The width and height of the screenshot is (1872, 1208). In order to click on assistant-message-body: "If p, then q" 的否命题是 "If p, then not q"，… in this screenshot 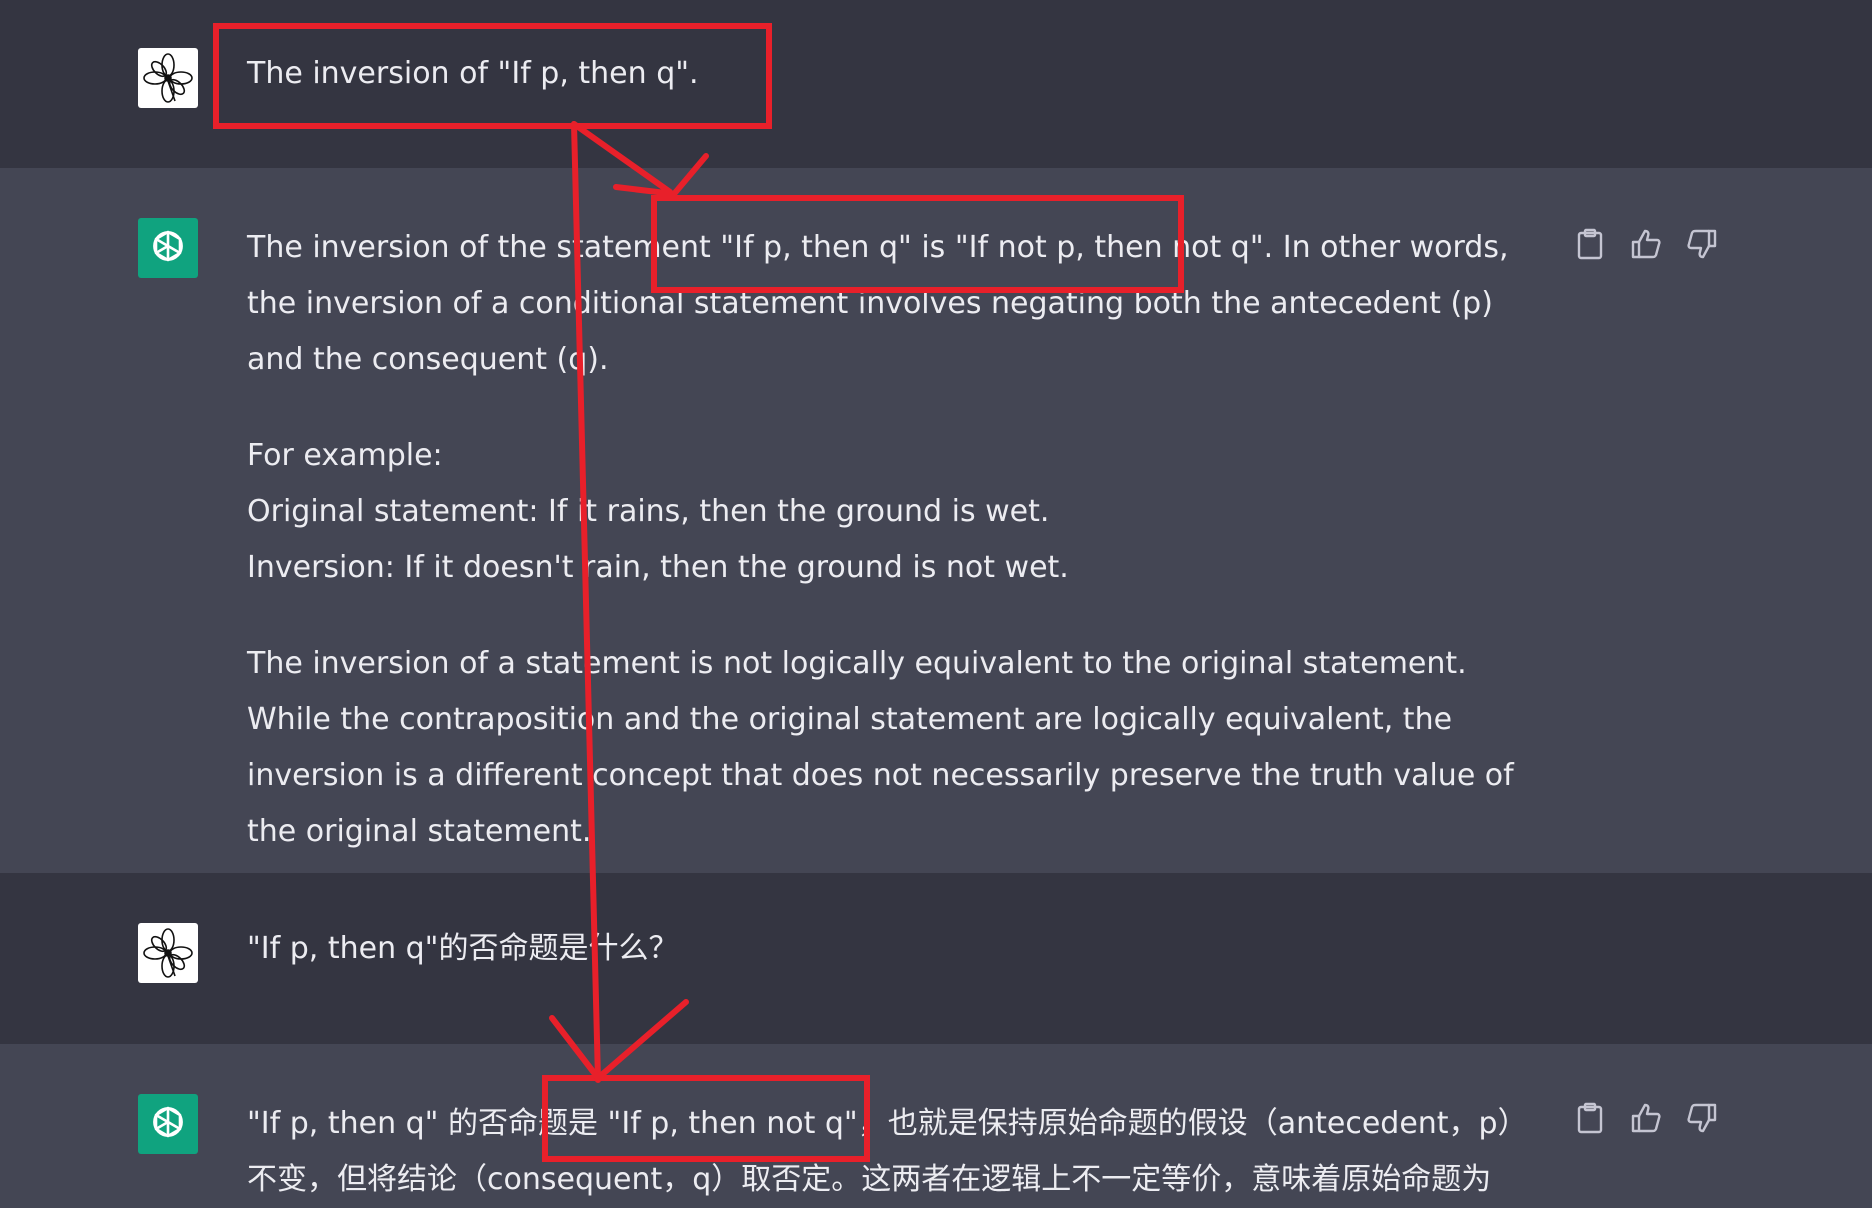, I will do `click(897, 1152)`.